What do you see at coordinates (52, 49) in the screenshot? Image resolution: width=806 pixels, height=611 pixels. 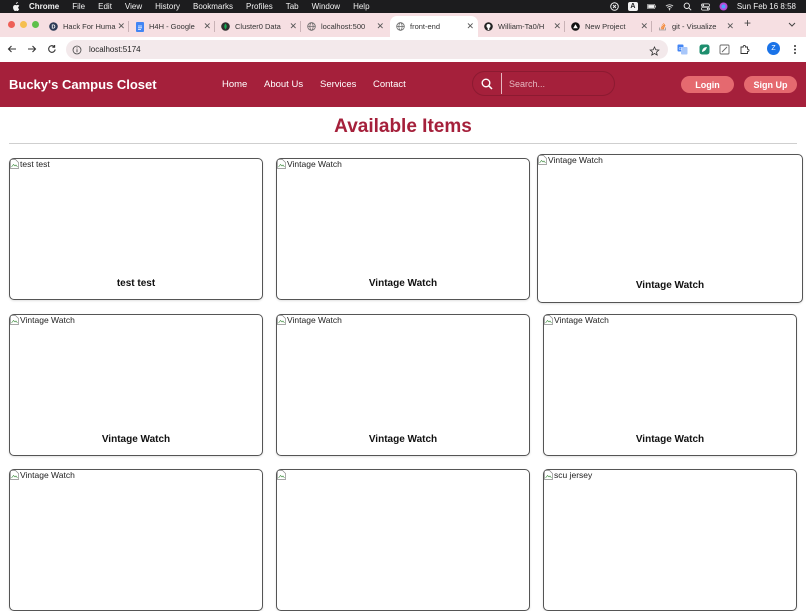 I see `reload-icon` at bounding box center [52, 49].